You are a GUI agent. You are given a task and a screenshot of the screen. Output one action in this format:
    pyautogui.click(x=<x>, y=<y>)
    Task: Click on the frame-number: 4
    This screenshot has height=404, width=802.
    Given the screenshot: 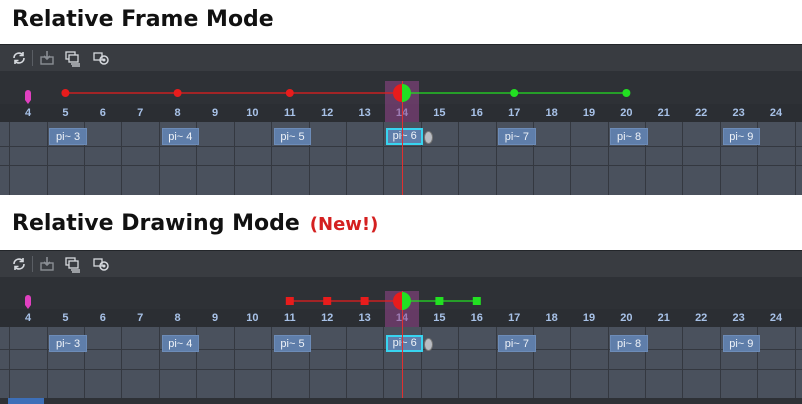 What is the action you would take?
    pyautogui.click(x=28, y=318)
    